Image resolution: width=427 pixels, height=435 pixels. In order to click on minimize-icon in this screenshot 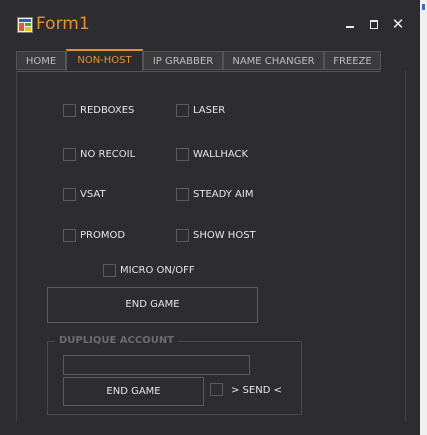, I will do `click(350, 27)`.